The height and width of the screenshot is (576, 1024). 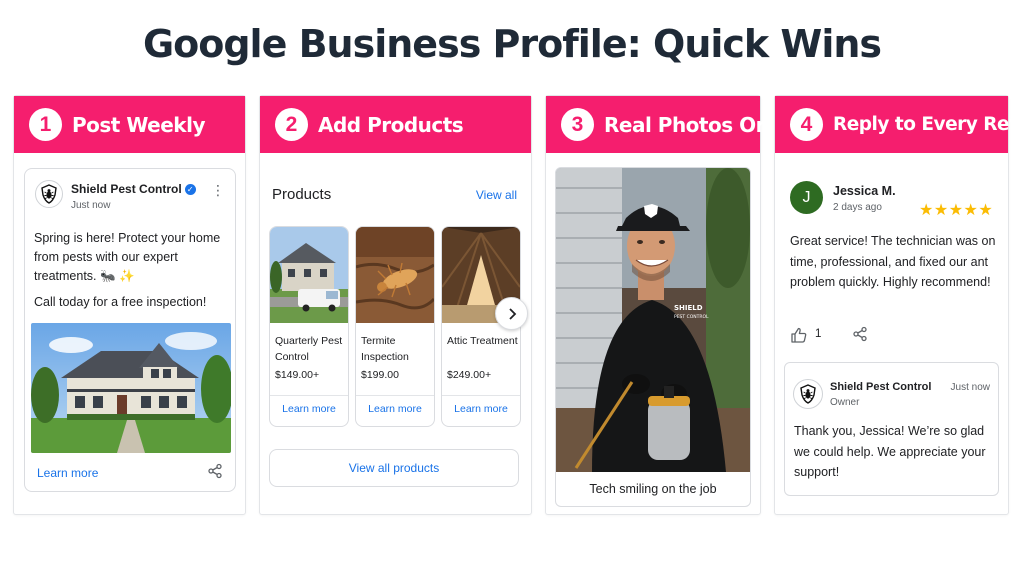 I want to click on technician-photo: SHIELD PEST CONTROL, so click(x=653, y=320).